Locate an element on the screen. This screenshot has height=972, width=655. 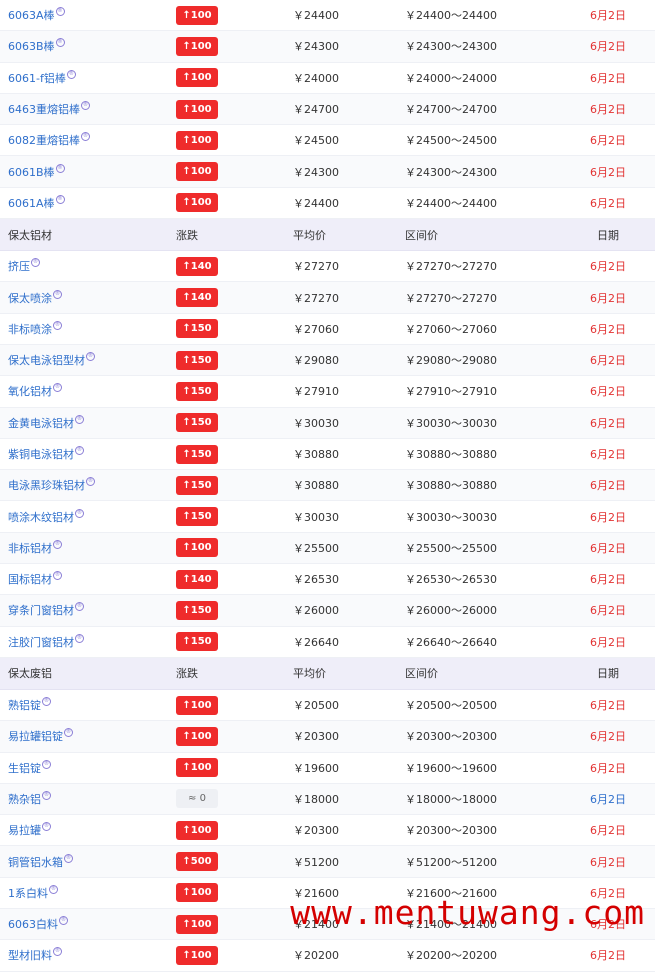
product-link: 氧化铝材 is located at coordinates (30, 391).